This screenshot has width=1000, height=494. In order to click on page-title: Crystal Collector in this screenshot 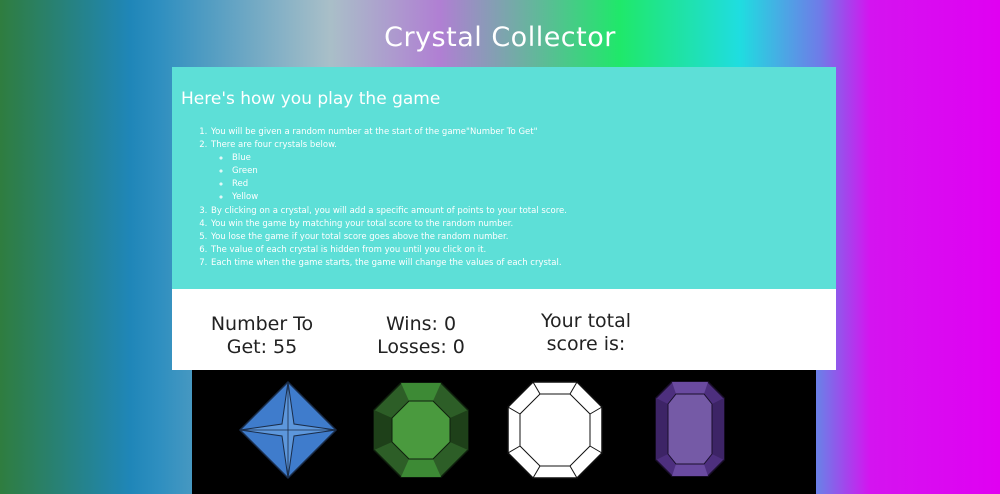, I will do `click(500, 37)`.